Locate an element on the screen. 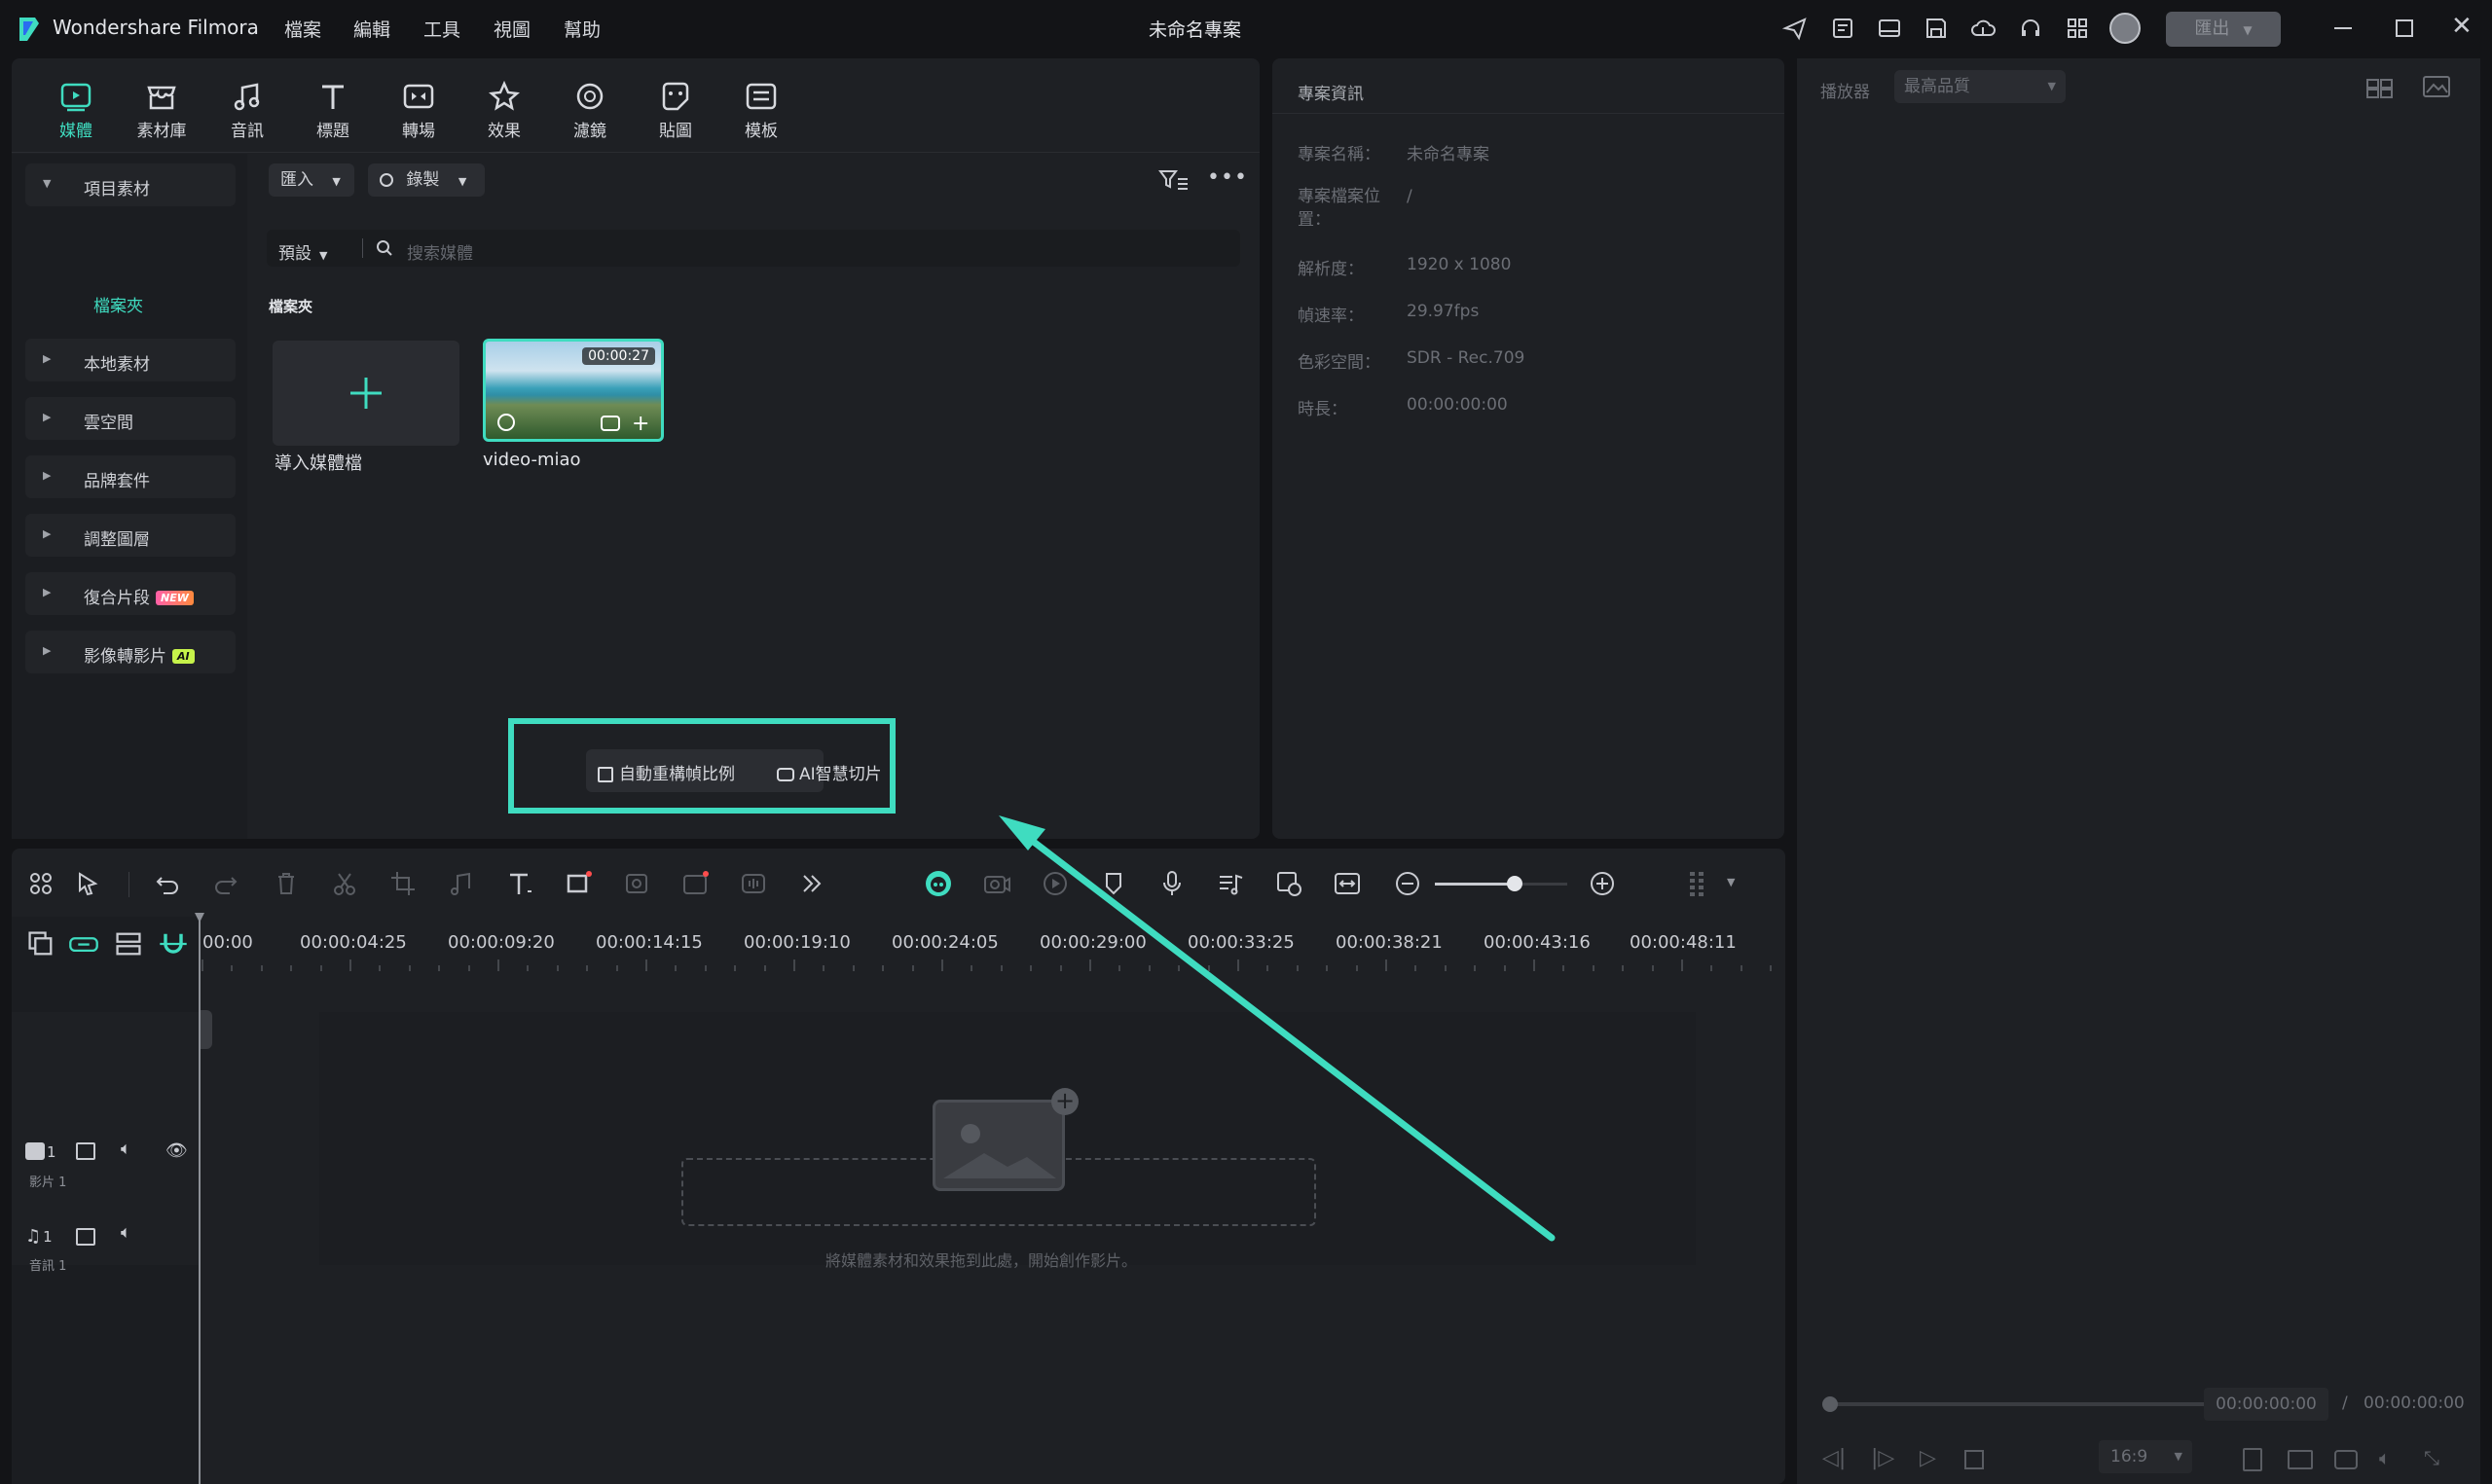 The height and width of the screenshot is (1484, 2492). undo-icon is located at coordinates (167, 884).